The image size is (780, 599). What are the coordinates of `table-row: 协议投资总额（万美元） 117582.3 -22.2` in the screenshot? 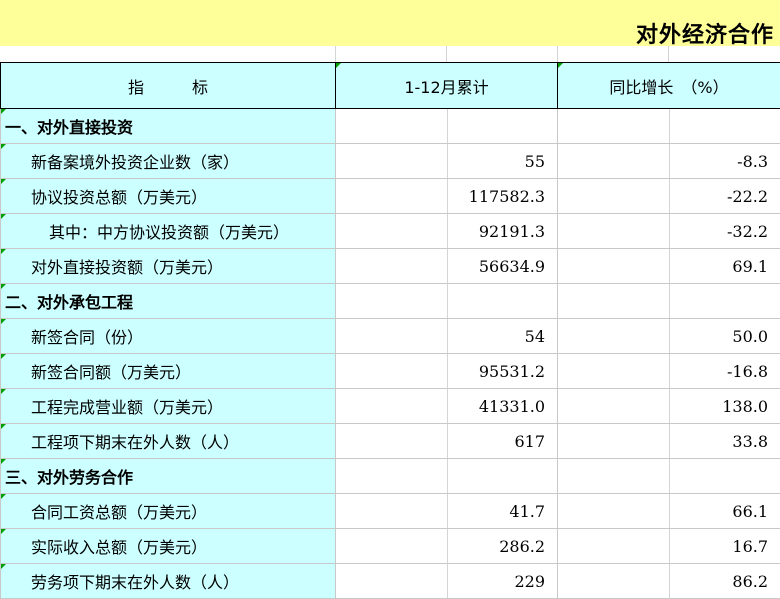 It's located at (390, 196).